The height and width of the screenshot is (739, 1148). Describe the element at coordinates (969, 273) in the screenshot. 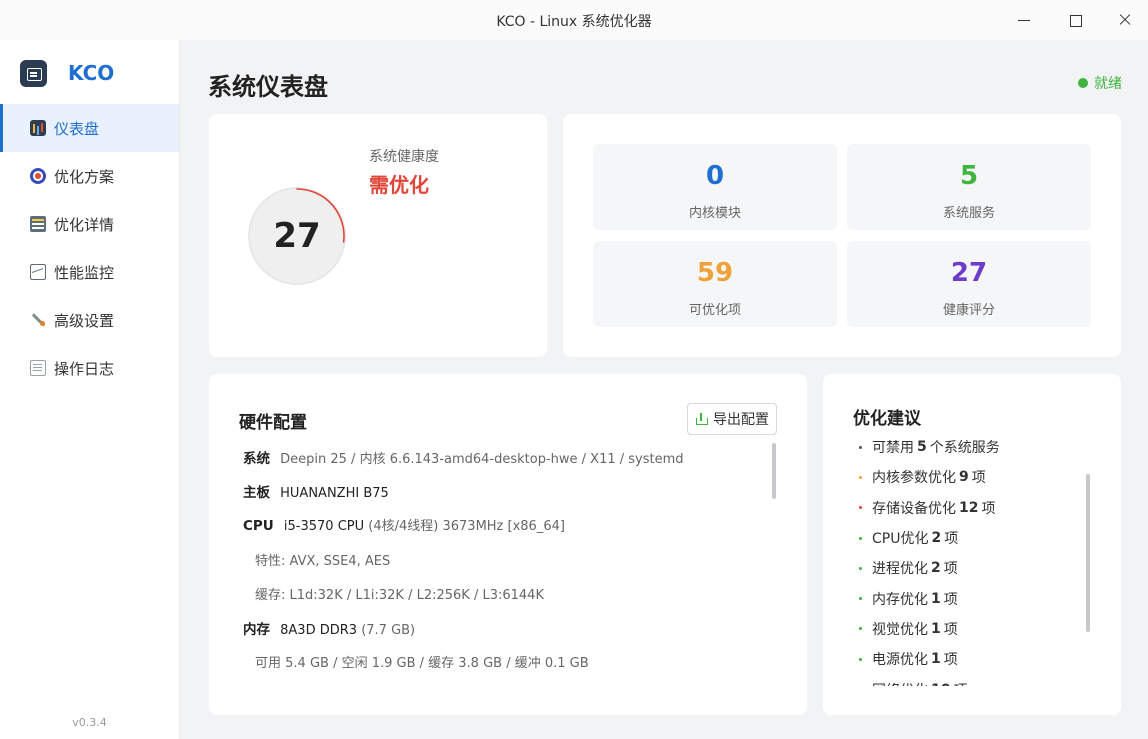

I see `stat-value: 27` at that location.